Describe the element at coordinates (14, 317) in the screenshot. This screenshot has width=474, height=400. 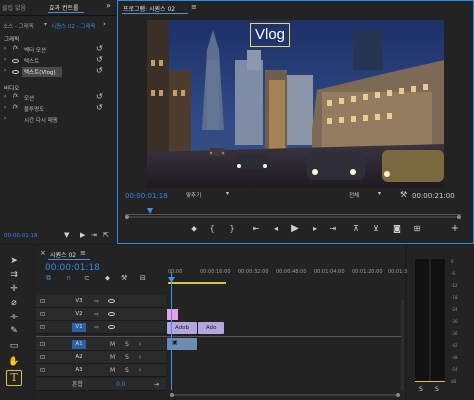
I see `slip-tool-icon: ⟛` at that location.